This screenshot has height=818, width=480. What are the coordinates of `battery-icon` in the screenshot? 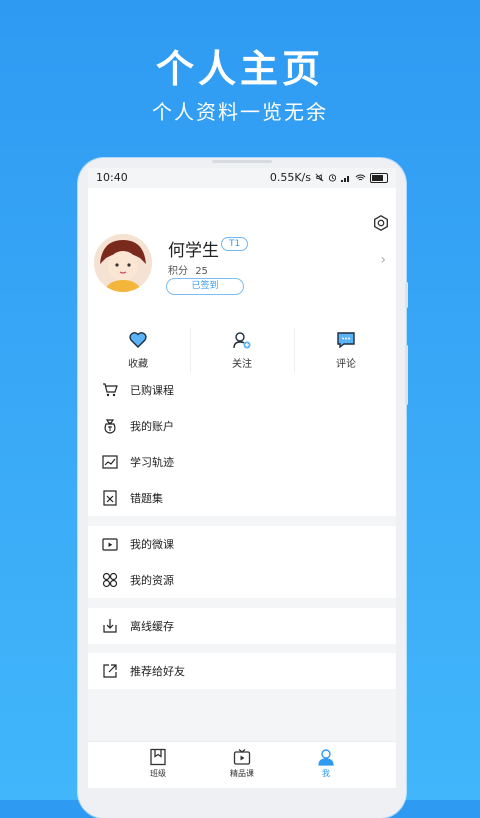 It's located at (379, 177).